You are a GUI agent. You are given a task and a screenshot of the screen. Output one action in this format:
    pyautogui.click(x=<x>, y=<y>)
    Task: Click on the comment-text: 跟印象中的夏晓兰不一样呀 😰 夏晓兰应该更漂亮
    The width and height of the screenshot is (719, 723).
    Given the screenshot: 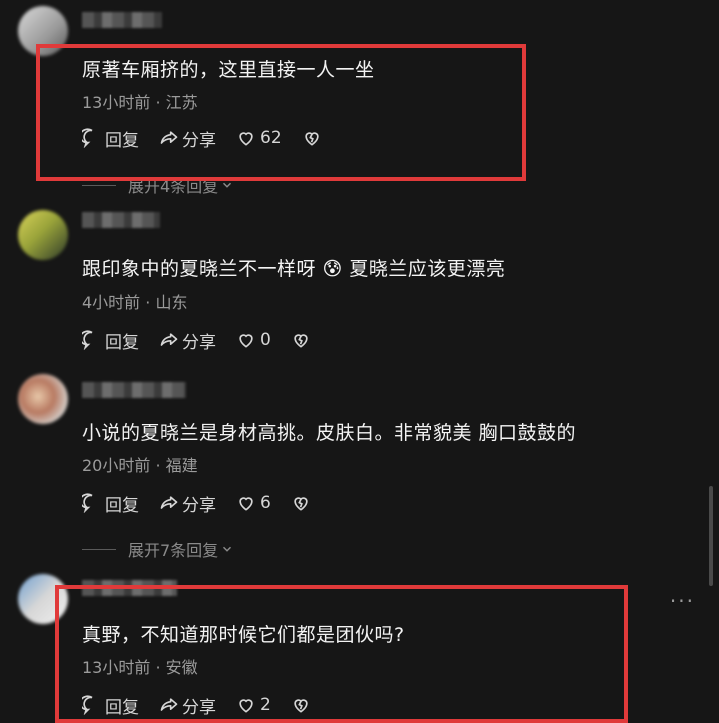 What is the action you would take?
    pyautogui.click(x=294, y=269)
    